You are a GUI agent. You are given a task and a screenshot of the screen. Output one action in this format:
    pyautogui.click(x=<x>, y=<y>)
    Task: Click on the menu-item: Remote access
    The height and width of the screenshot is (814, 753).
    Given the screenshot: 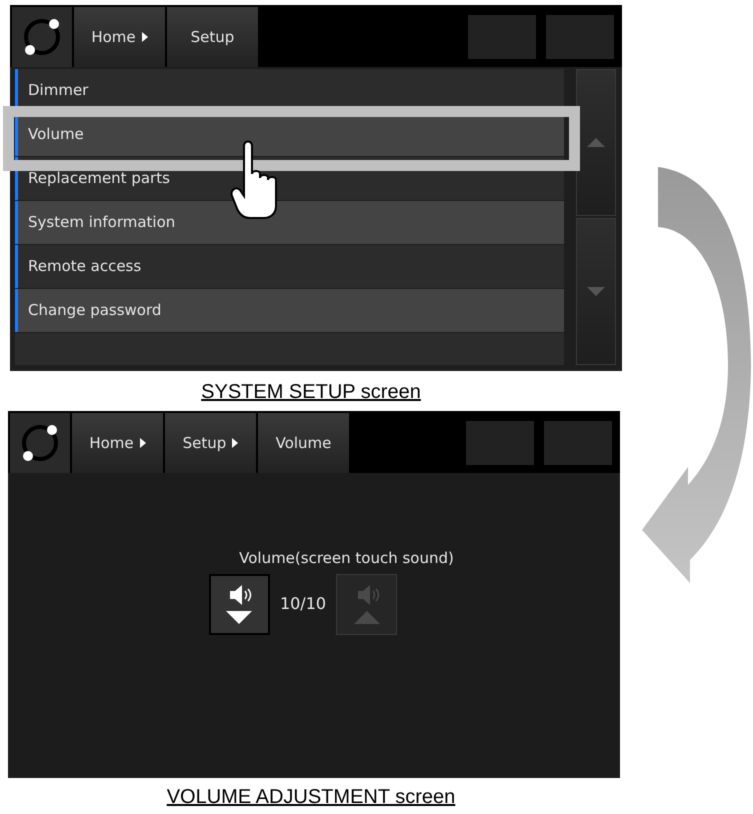 What is the action you would take?
    pyautogui.click(x=289, y=266)
    